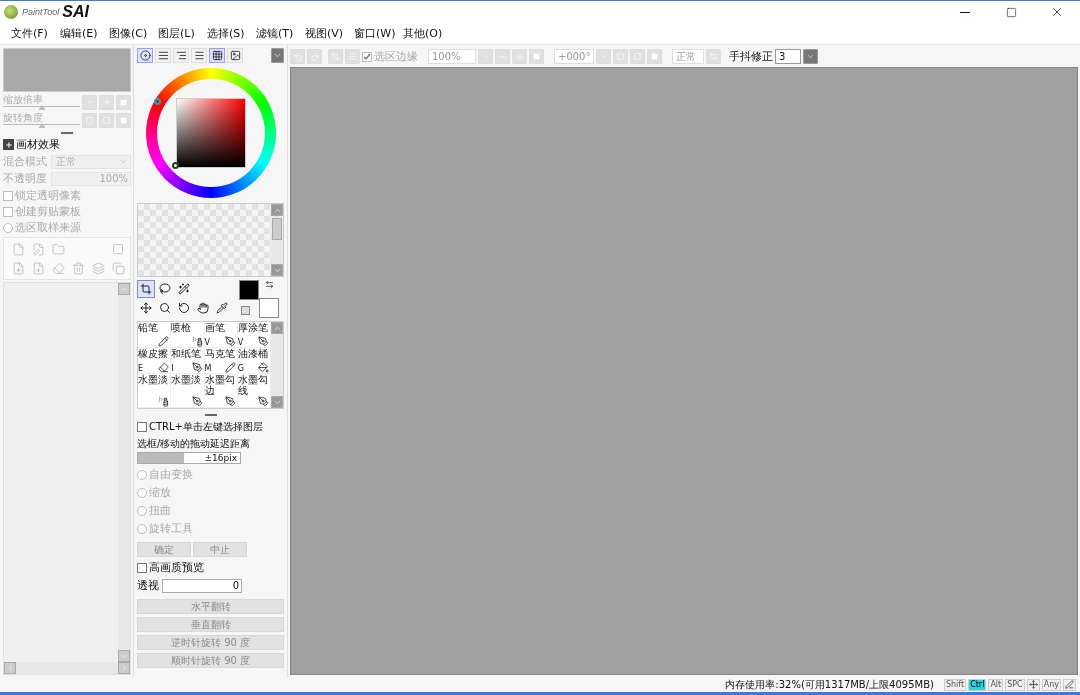 The width and height of the screenshot is (1080, 695). What do you see at coordinates (422, 33) in the screenshot?
I see `menu-item: 其他(O)` at bounding box center [422, 33].